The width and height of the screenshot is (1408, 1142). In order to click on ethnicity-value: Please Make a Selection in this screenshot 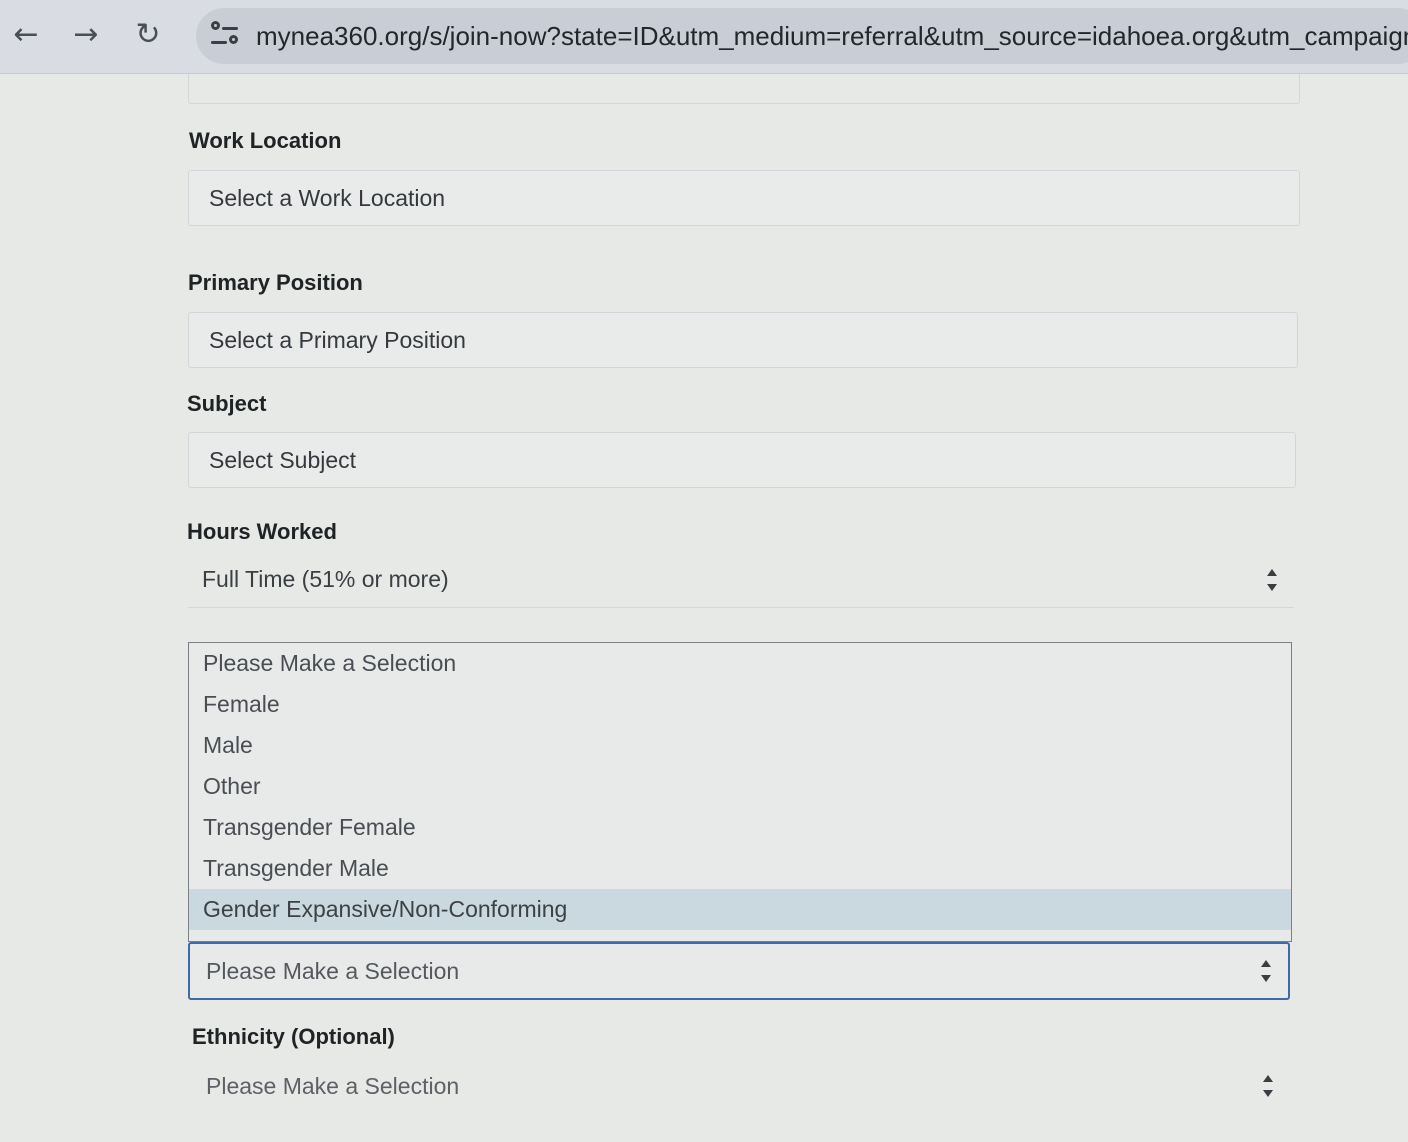, I will do `click(333, 1085)`.